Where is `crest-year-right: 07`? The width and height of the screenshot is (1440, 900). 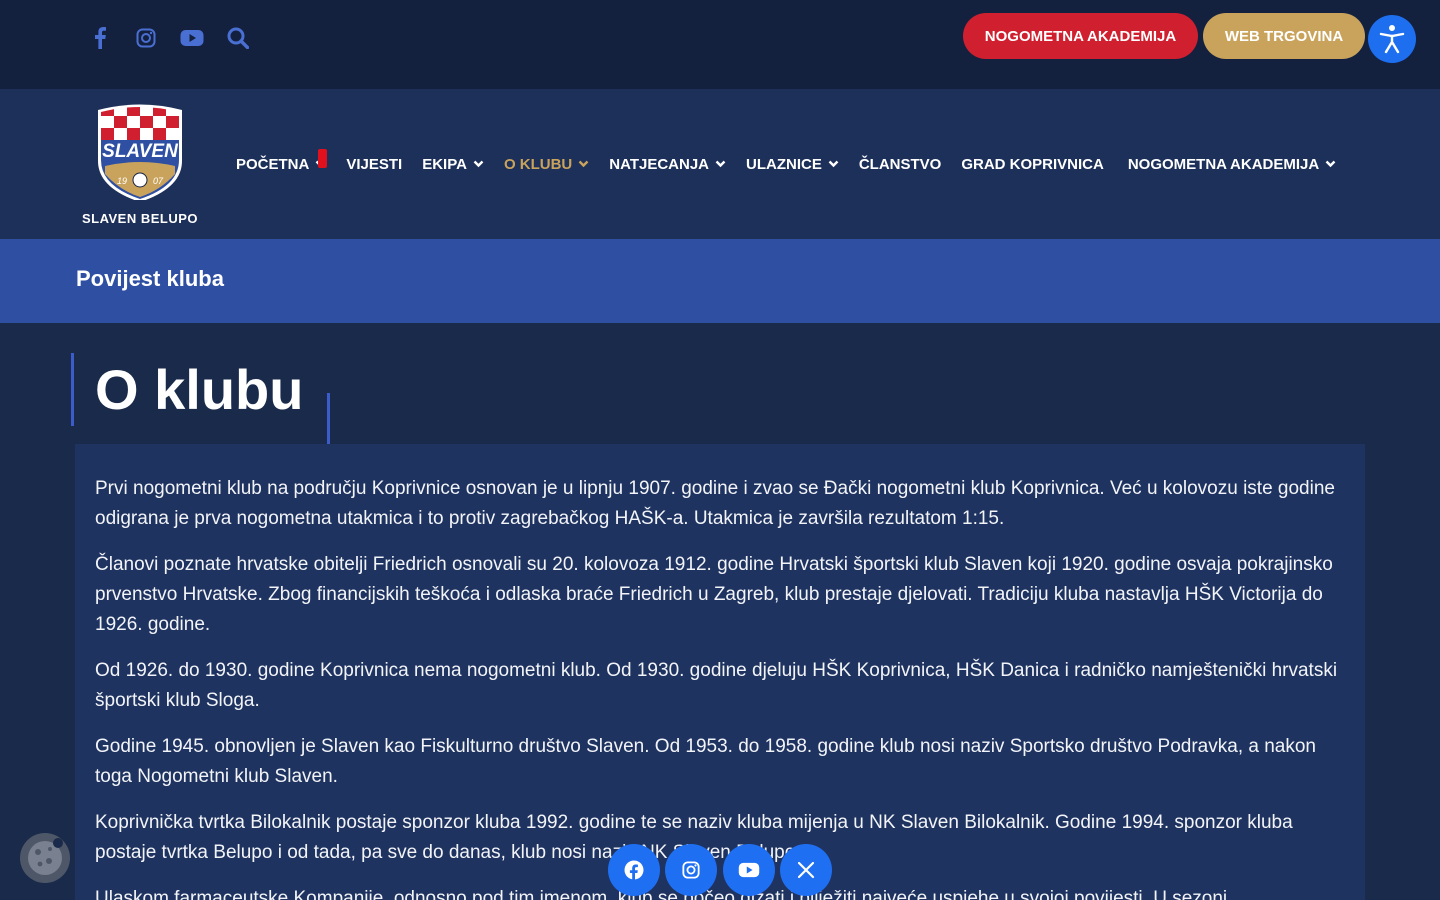
crest-year-right: 07 is located at coordinates (158, 181).